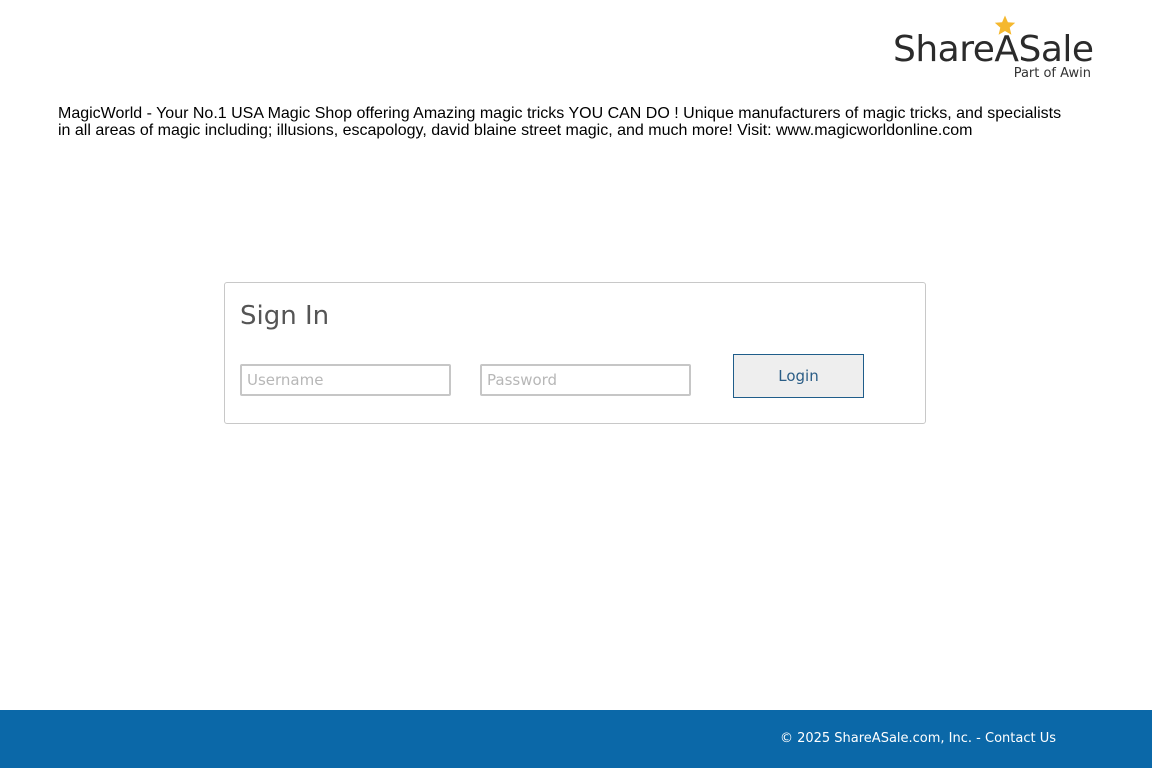 The width and height of the screenshot is (1152, 768). I want to click on username-input, so click(345, 380).